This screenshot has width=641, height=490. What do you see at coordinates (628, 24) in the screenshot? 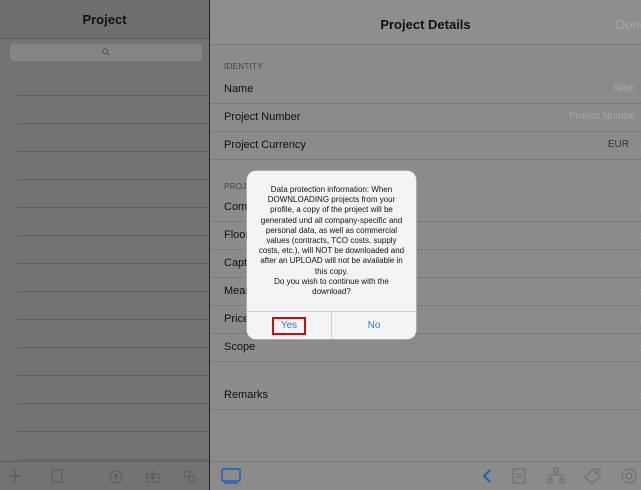
I see `done-button: Done` at bounding box center [628, 24].